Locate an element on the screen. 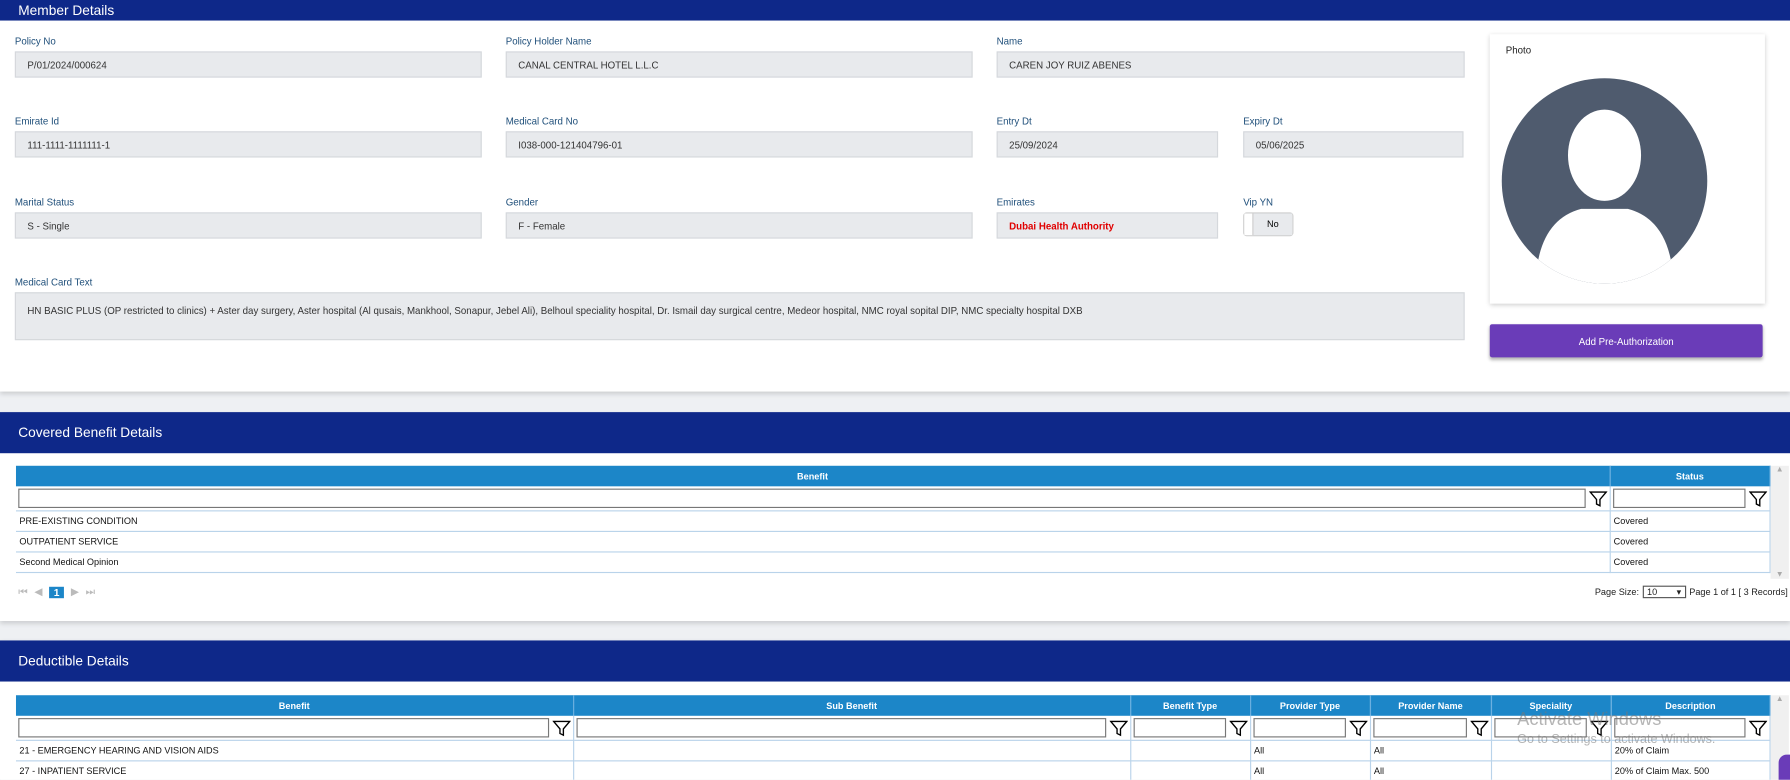  policy-holder-label: Policy Holder Name is located at coordinates (548, 41).